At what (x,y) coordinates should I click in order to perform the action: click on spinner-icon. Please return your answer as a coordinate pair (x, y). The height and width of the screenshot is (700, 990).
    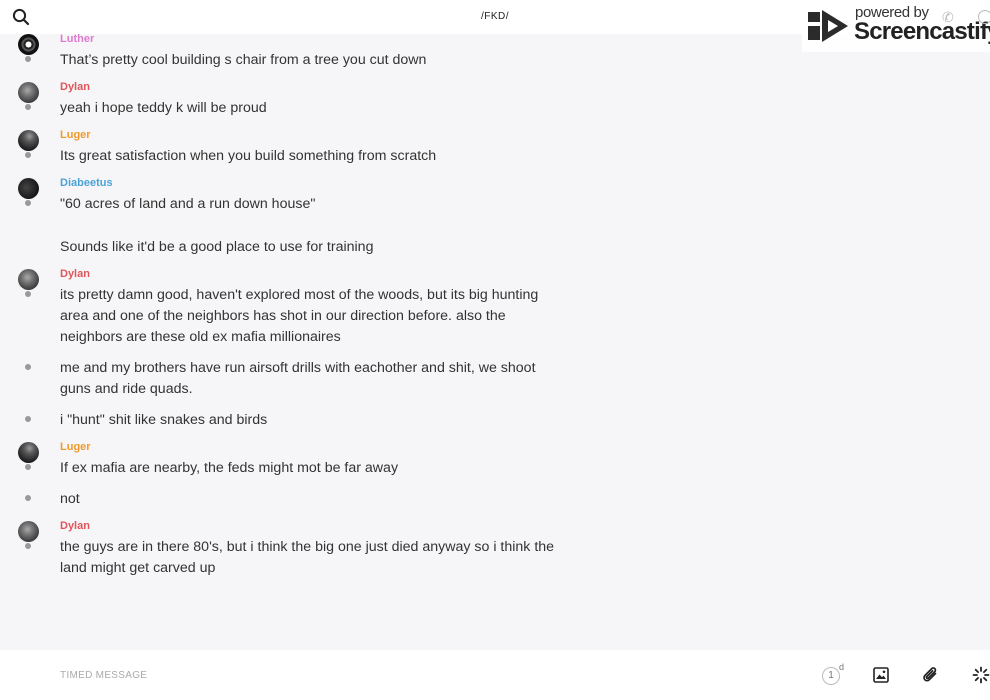
    Looking at the image, I should click on (981, 675).